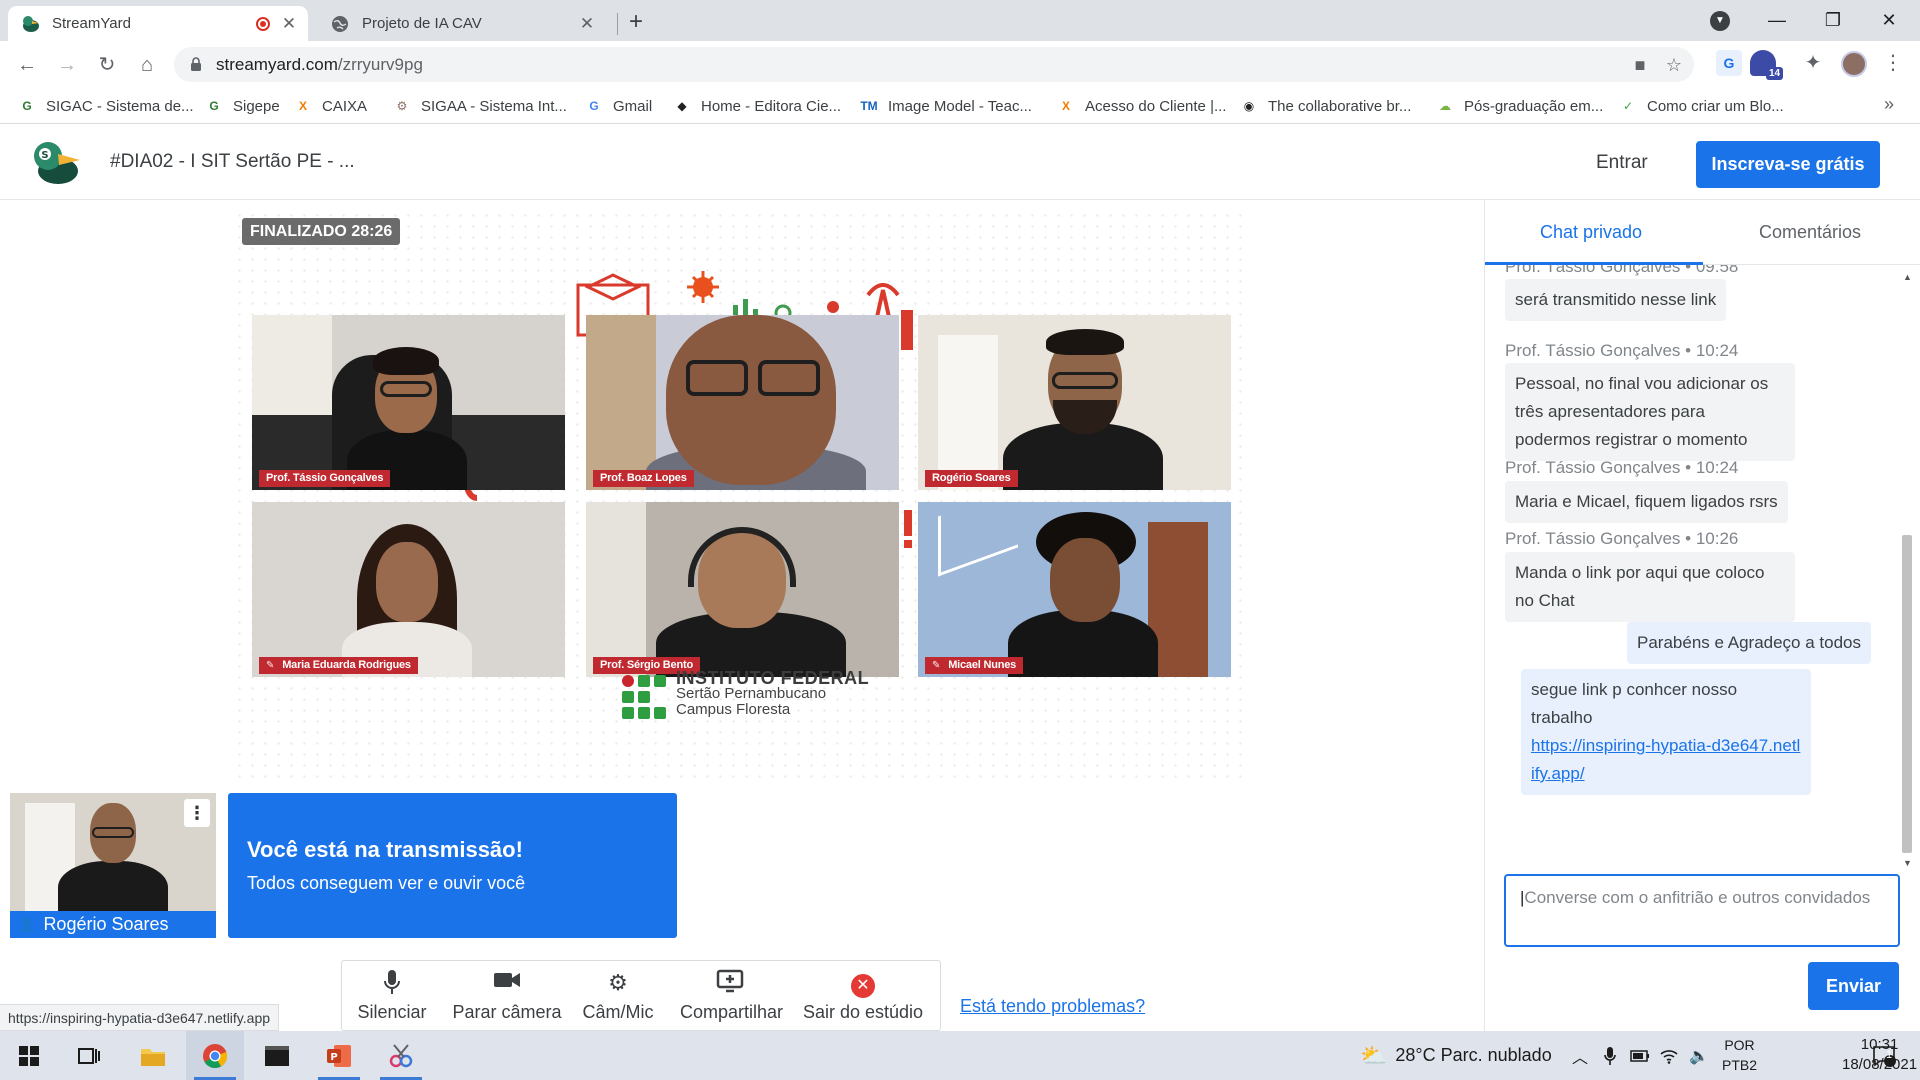 The height and width of the screenshot is (1080, 1920). What do you see at coordinates (1729, 63) in the screenshot?
I see `translate-extension-icon: G` at bounding box center [1729, 63].